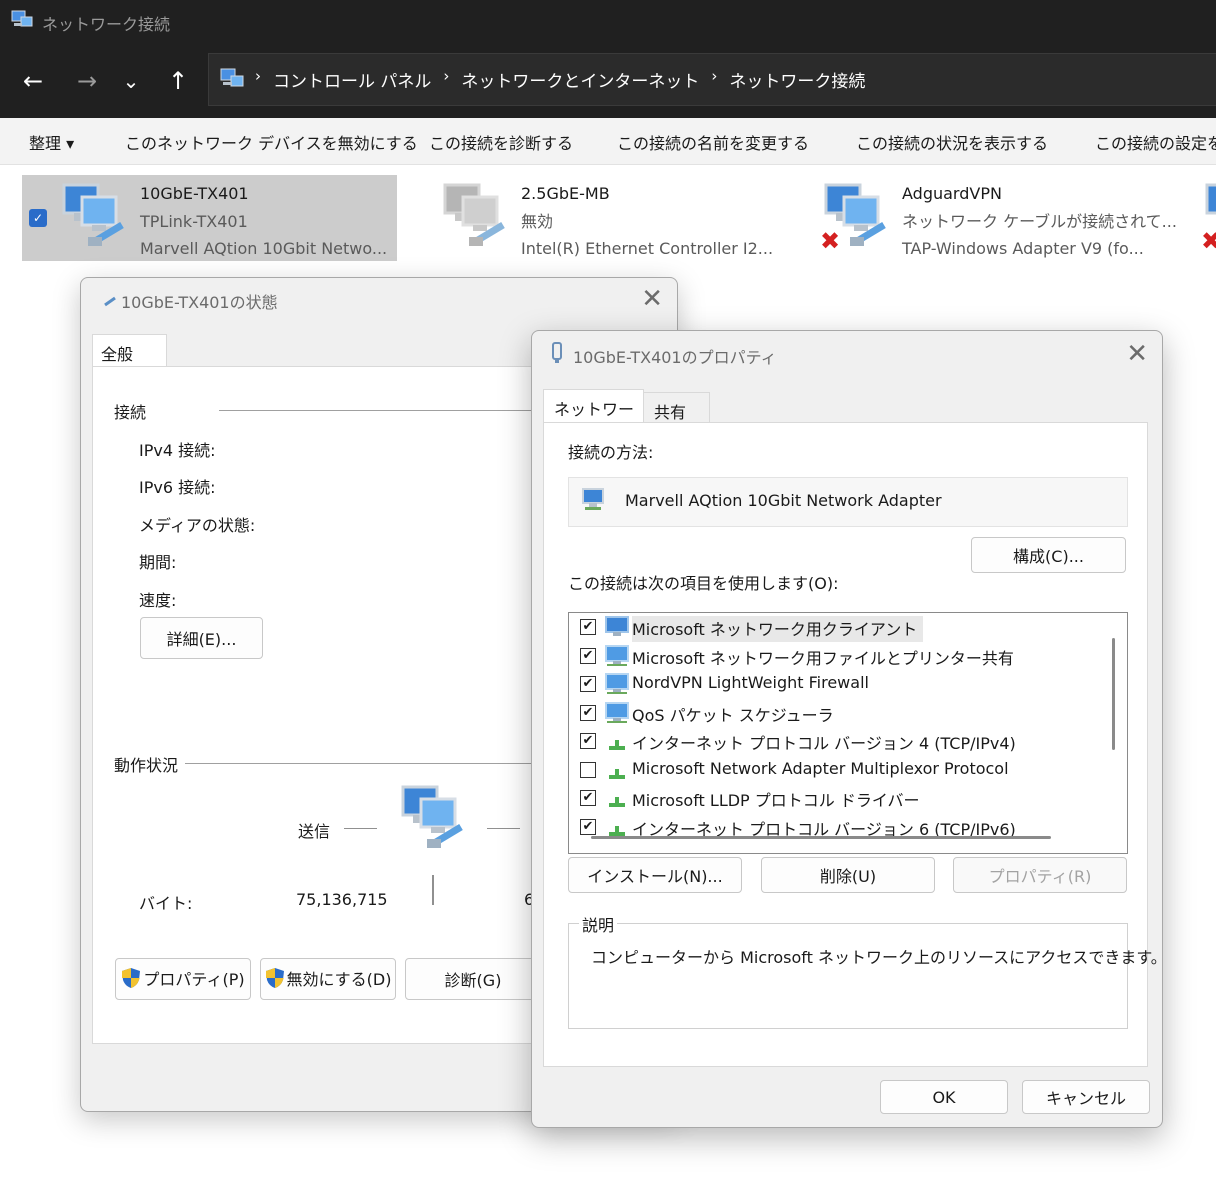  I want to click on up-button: ↑, so click(178, 81).